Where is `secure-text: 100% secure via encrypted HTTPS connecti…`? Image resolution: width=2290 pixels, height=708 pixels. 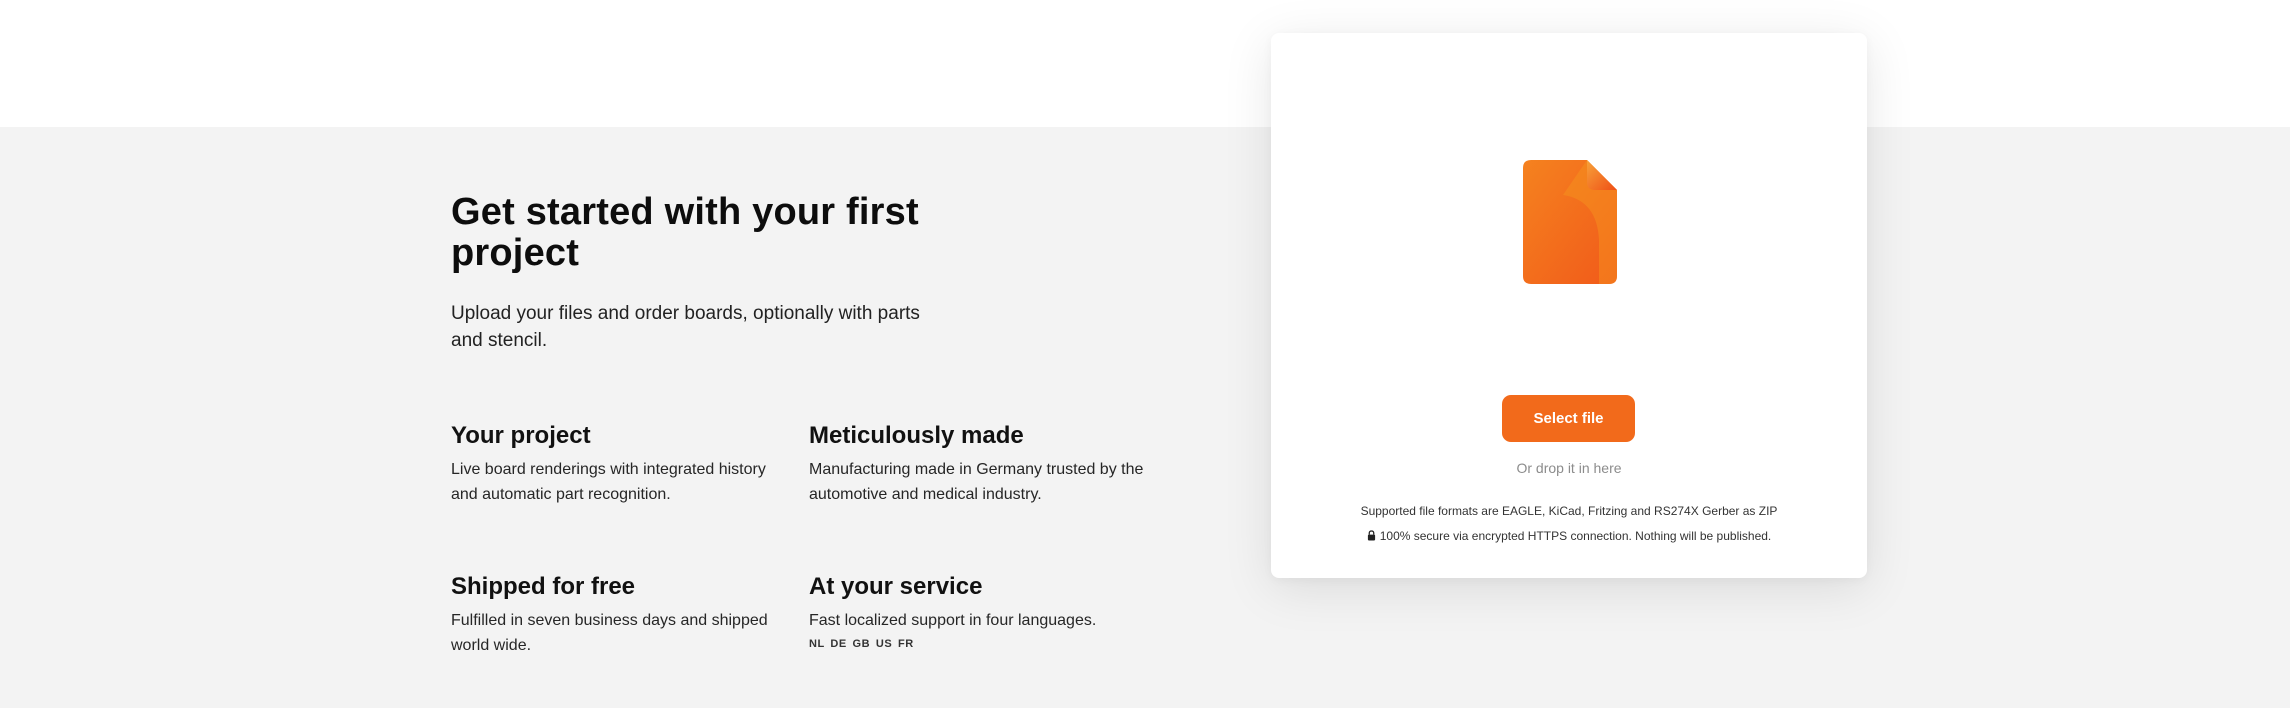
secure-text: 100% secure via encrypted HTTPS connecti… is located at coordinates (1575, 536).